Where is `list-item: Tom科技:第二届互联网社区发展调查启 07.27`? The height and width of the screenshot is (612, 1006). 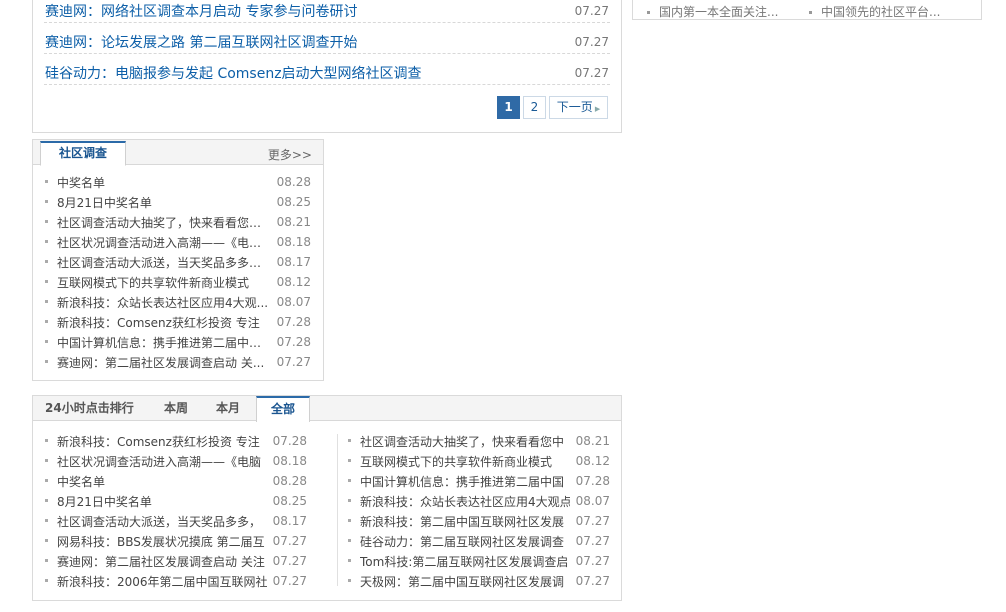 list-item: Tom科技:第二届互联网社区发展调查启 07.27 is located at coordinates (479, 562).